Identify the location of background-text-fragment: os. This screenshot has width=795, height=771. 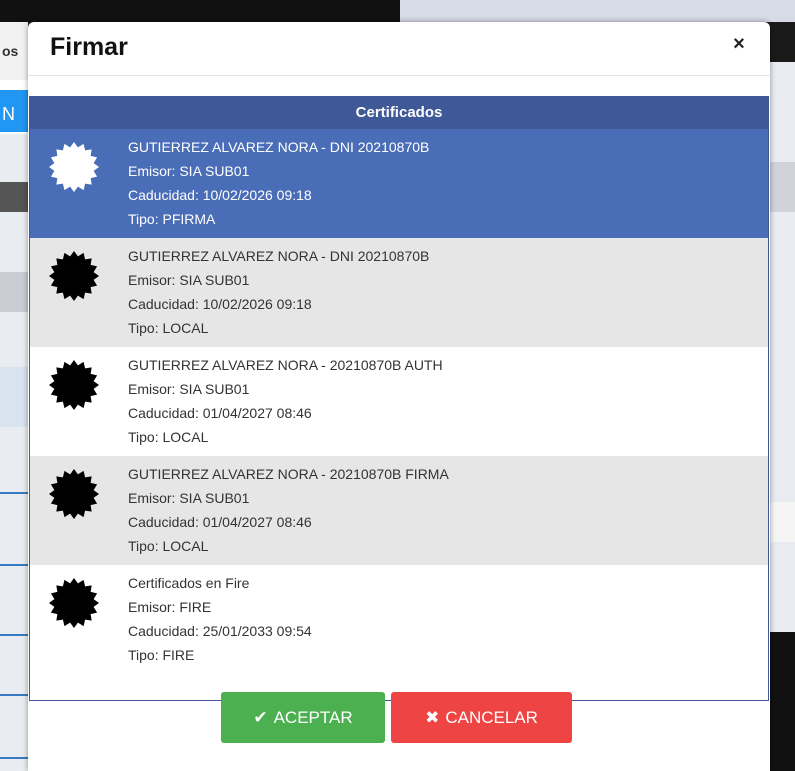
(10, 51).